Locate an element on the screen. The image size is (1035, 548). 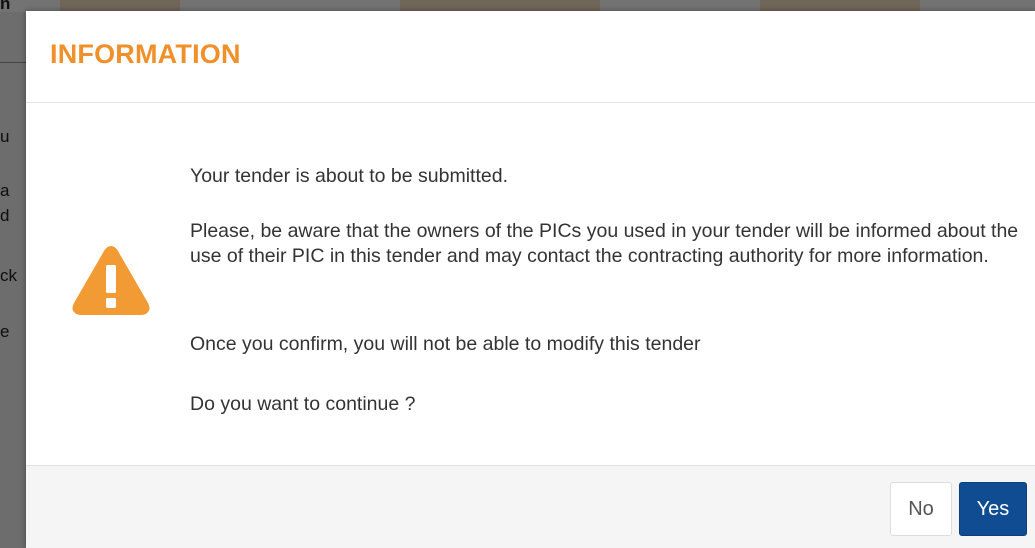
dialog-title: INFORMATION is located at coordinates (145, 54).